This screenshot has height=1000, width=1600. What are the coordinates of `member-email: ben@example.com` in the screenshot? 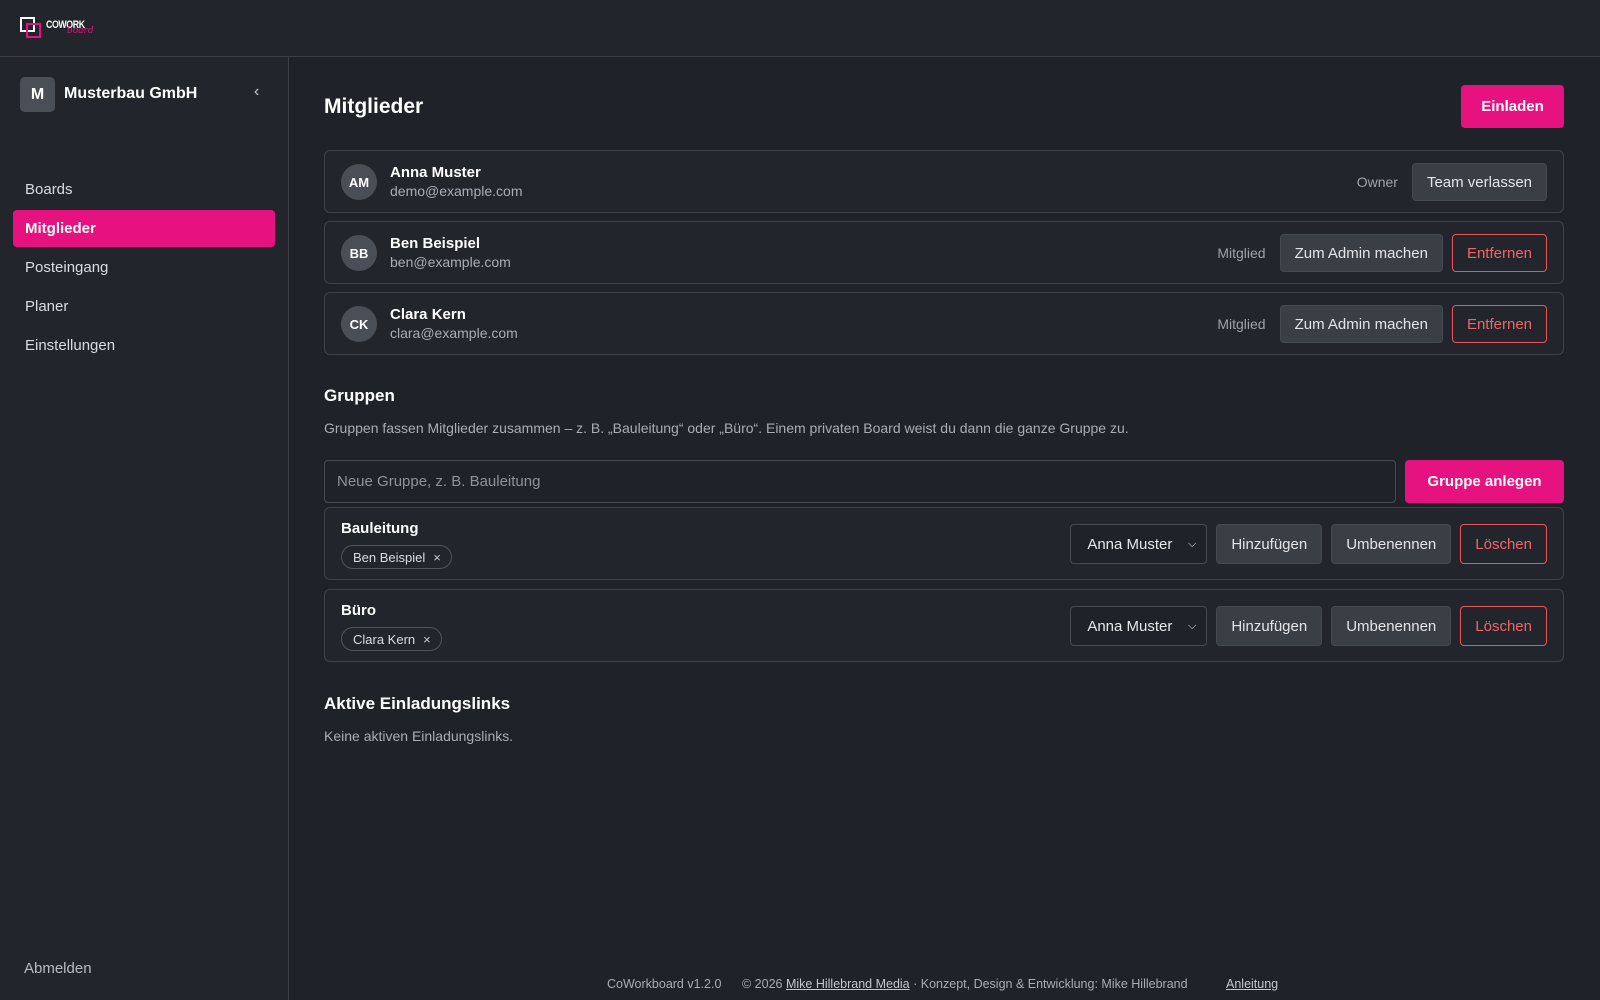 It's located at (450, 262).